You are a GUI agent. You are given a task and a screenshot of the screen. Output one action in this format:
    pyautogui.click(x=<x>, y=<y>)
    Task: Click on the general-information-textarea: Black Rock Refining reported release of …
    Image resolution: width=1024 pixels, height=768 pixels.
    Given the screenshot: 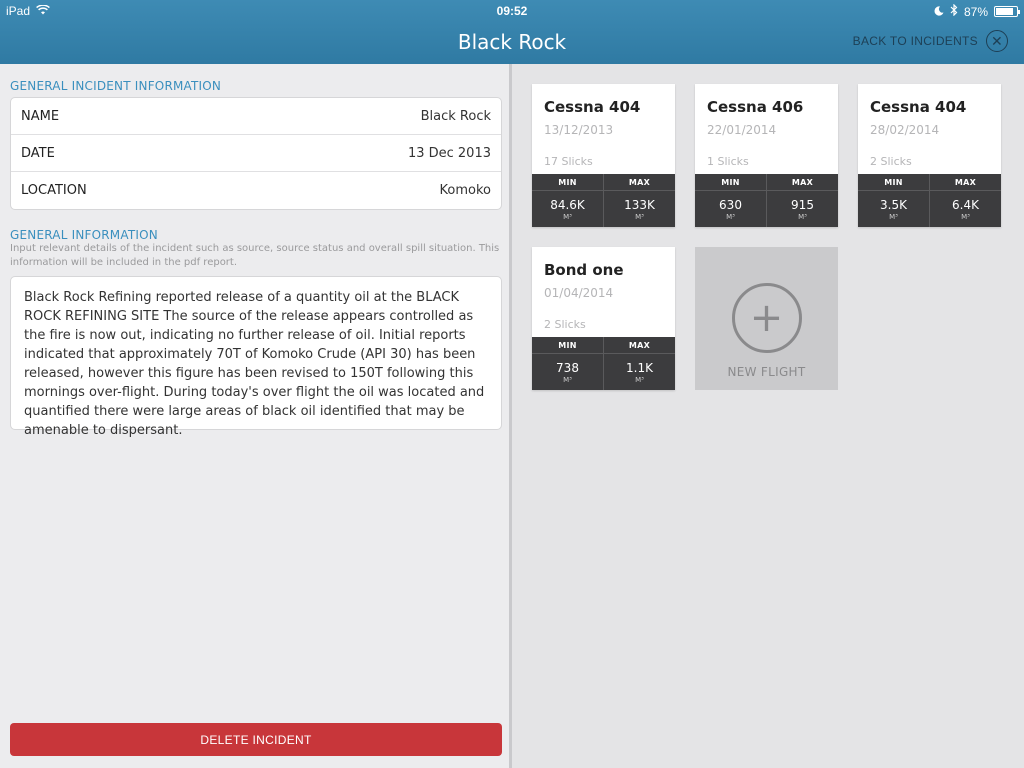 What is the action you would take?
    pyautogui.click(x=256, y=357)
    